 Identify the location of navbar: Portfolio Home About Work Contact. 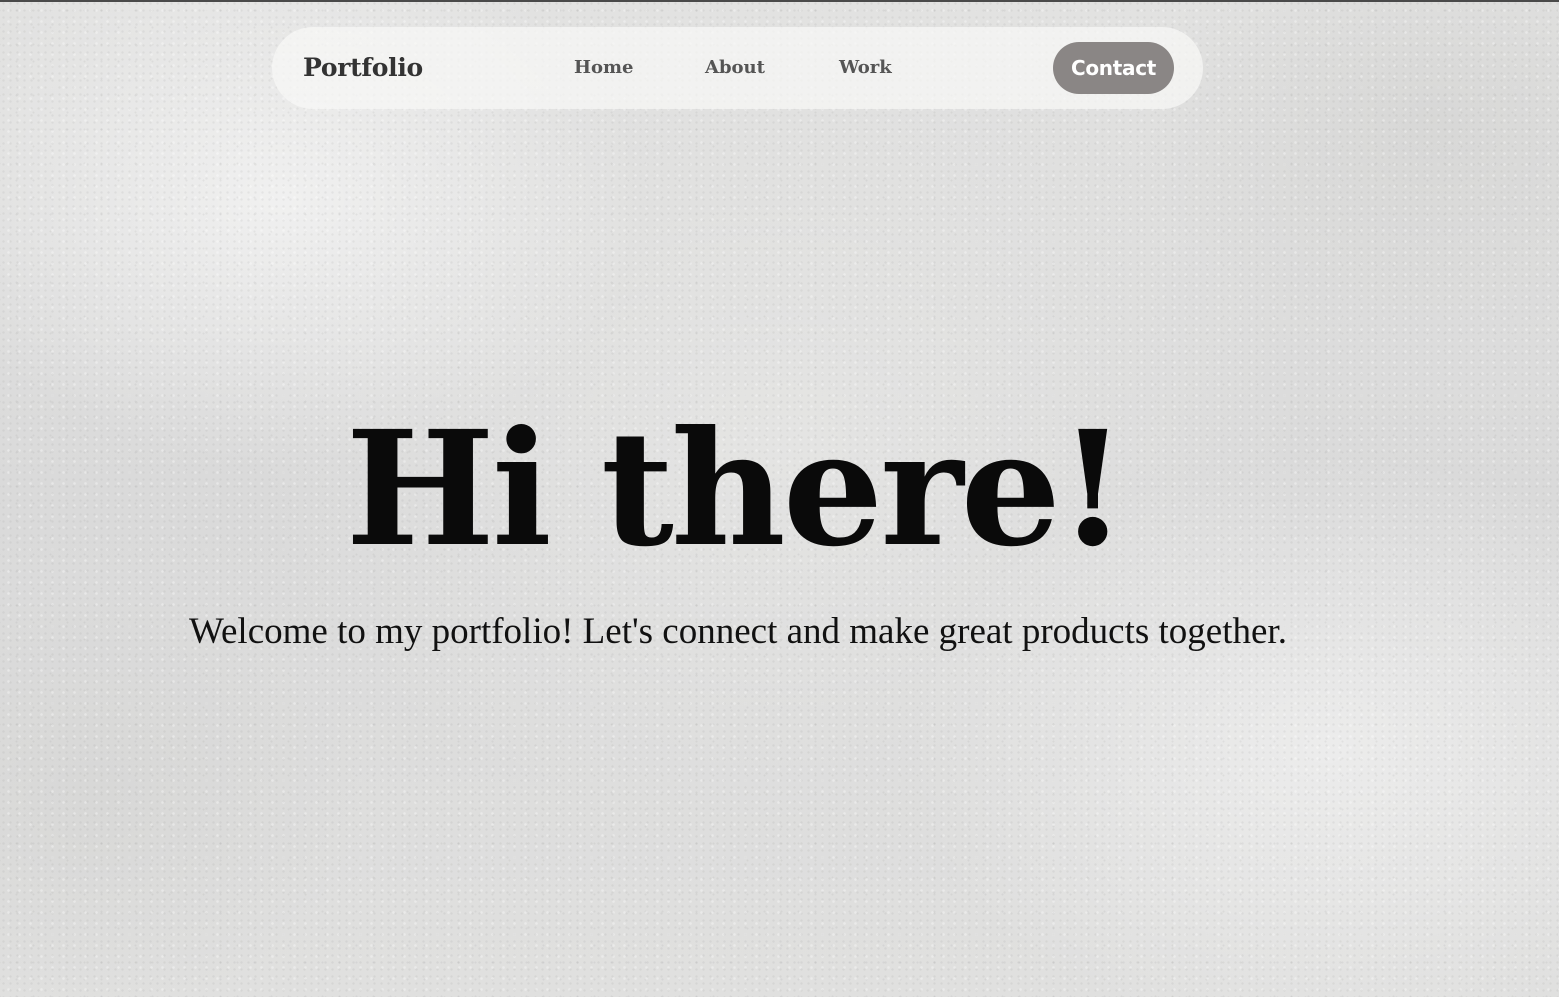
(737, 68).